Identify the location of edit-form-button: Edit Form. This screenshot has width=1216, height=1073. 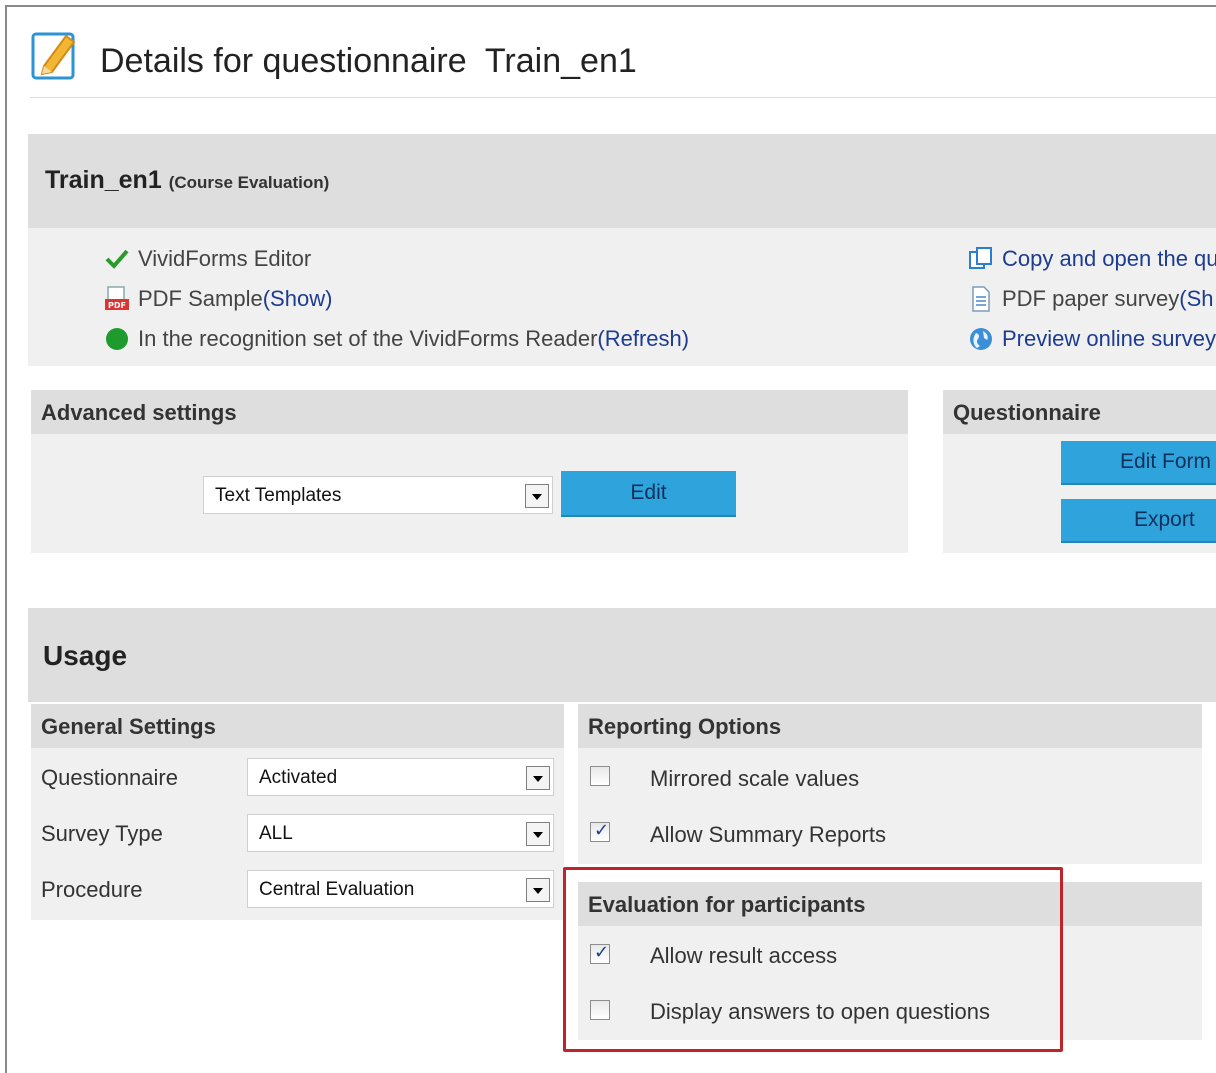
(1138, 463).